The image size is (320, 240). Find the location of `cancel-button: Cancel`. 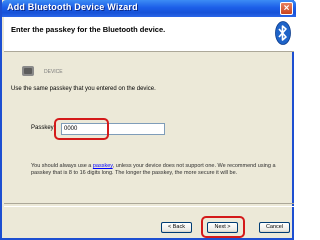

cancel-button: Cancel is located at coordinates (274, 227).